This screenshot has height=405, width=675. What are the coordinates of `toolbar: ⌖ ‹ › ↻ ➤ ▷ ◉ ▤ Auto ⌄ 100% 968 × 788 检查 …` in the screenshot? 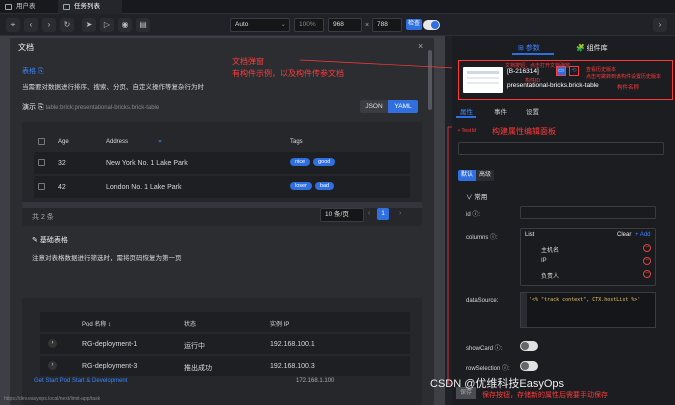 It's located at (337, 25).